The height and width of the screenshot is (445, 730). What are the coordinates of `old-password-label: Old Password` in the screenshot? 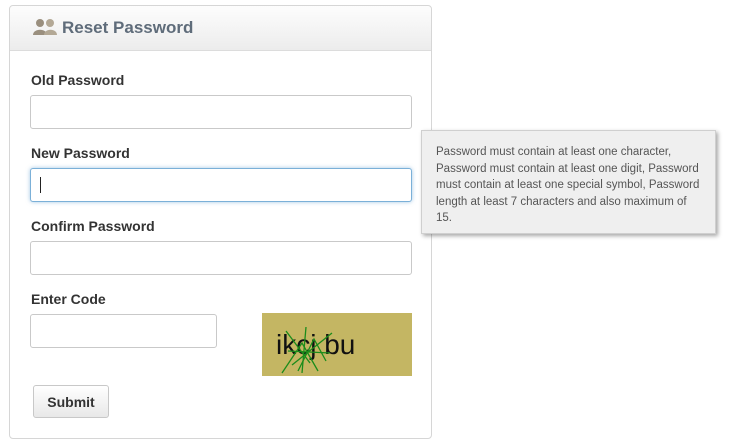 It's located at (78, 80).